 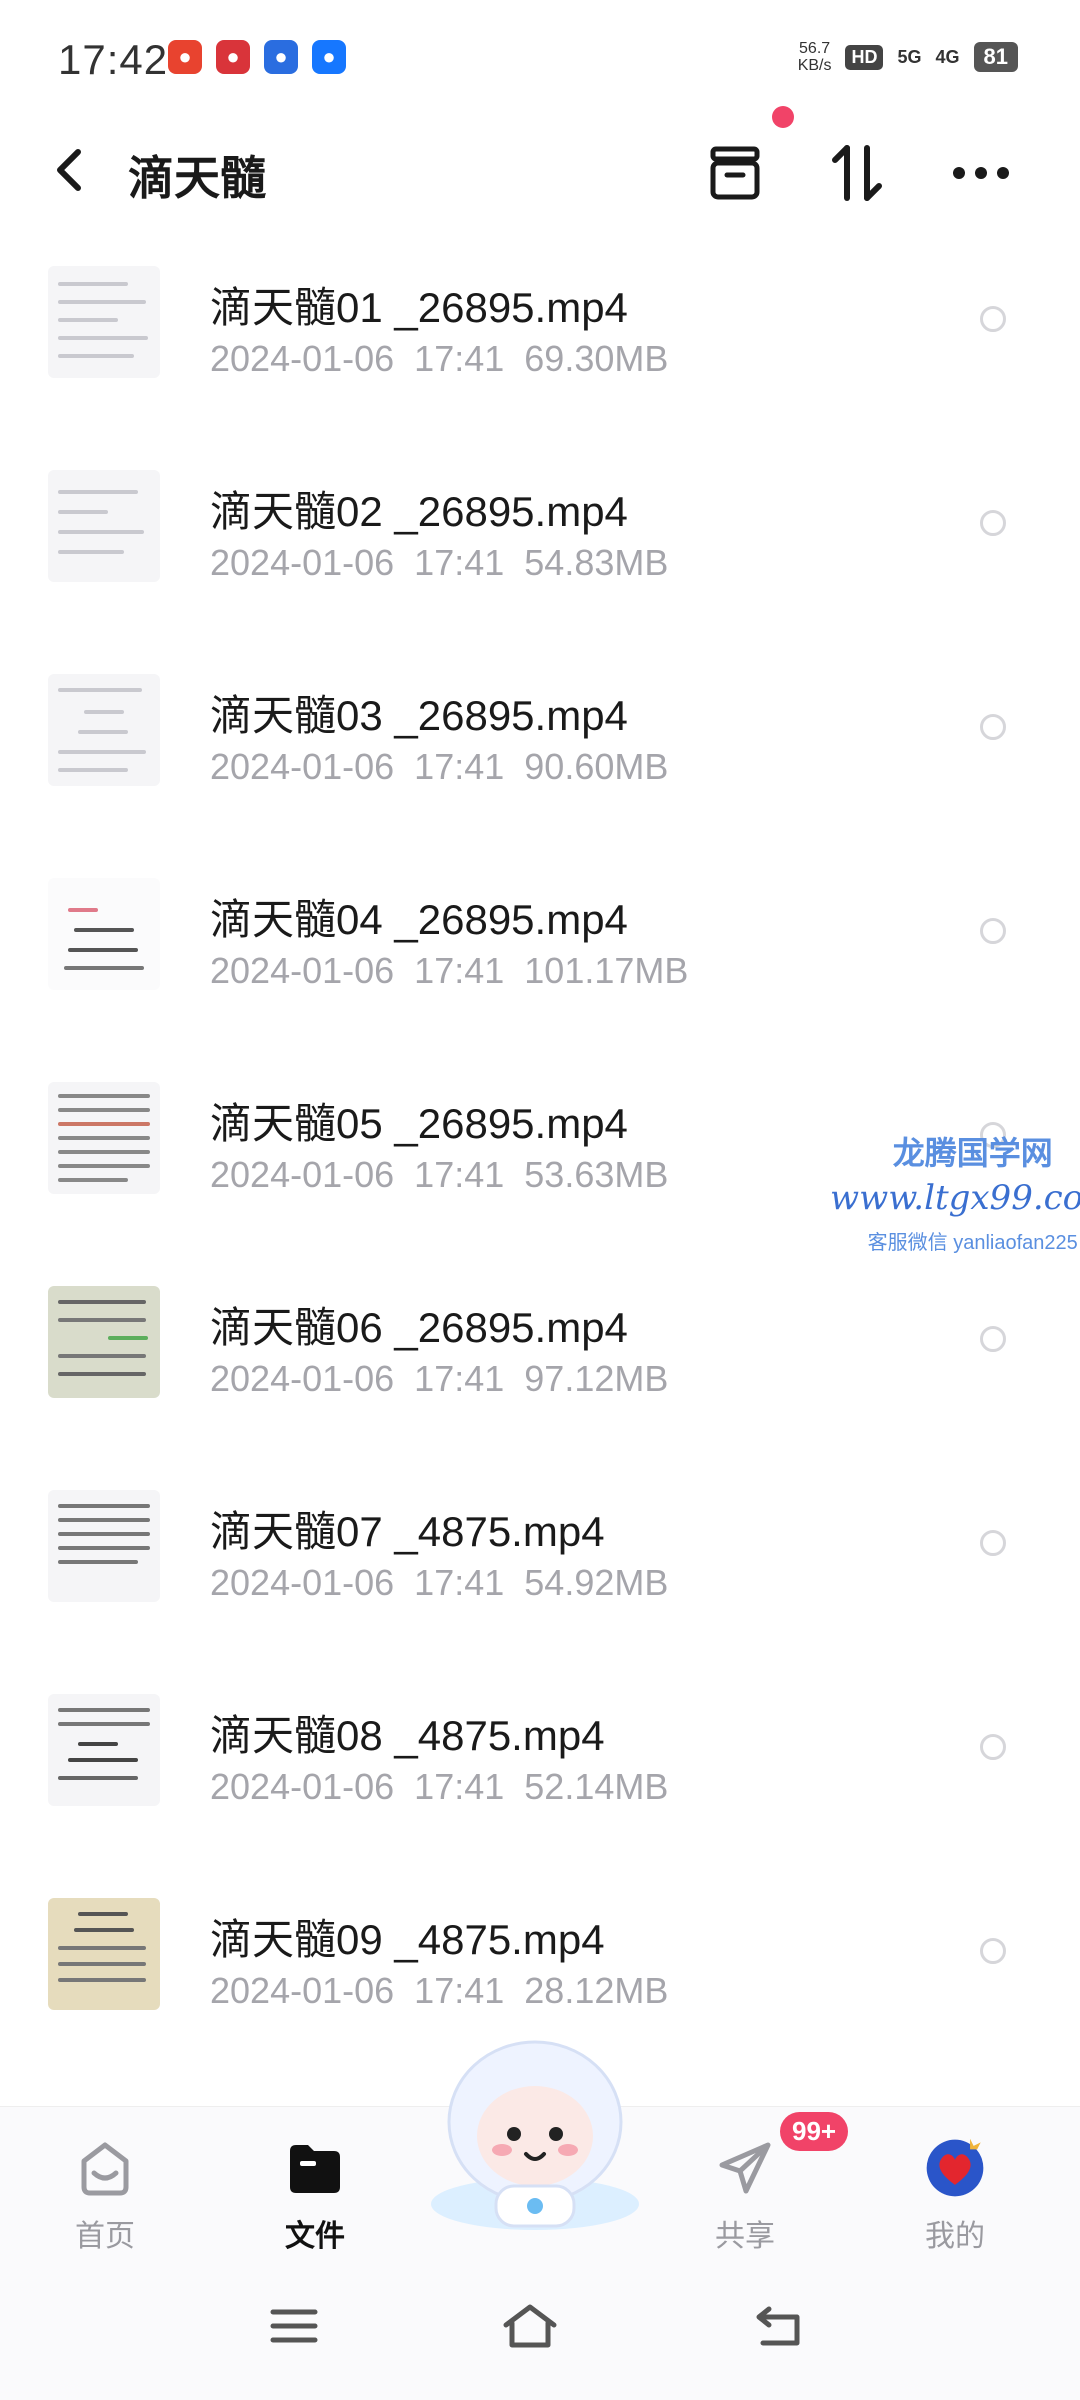 I want to click on hd-badge: HD, so click(x=864, y=57).